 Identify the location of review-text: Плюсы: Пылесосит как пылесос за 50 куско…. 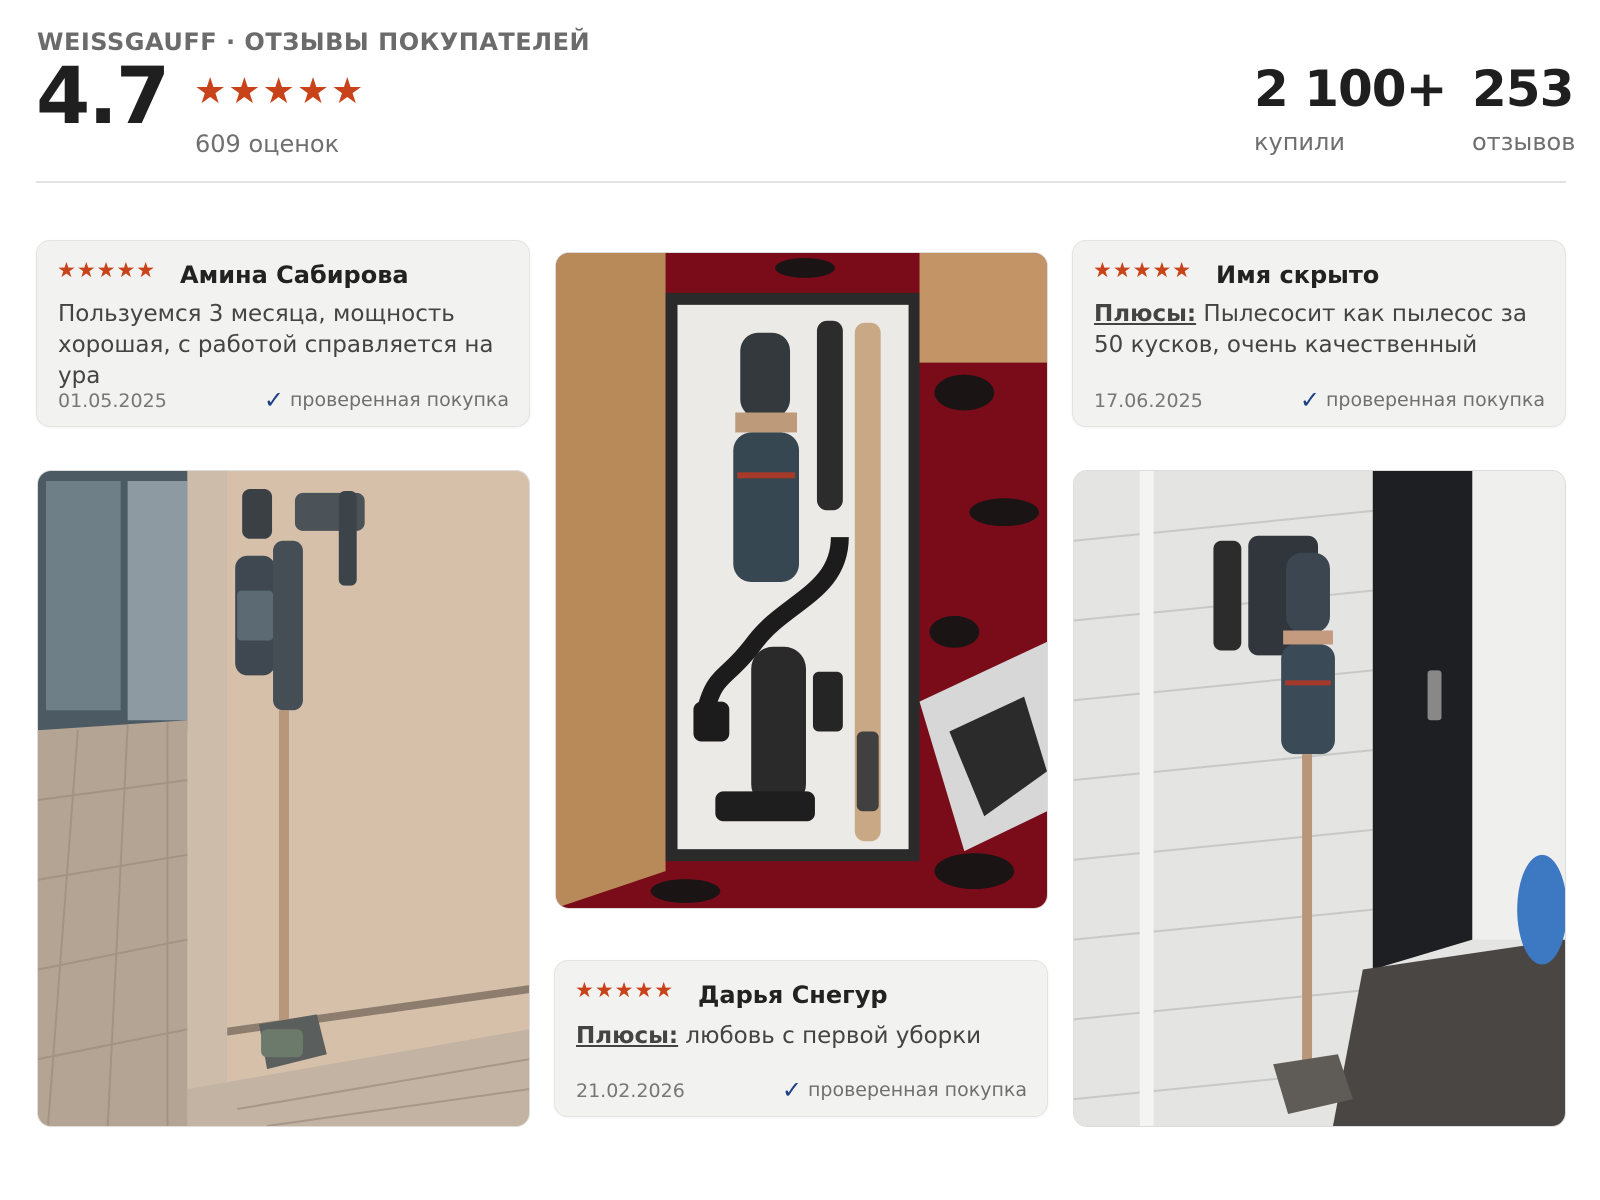
(1320, 330).